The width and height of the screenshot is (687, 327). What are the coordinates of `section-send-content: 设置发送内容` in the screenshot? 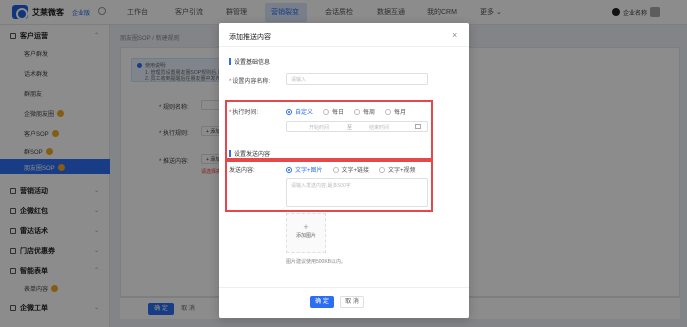 It's located at (249, 153).